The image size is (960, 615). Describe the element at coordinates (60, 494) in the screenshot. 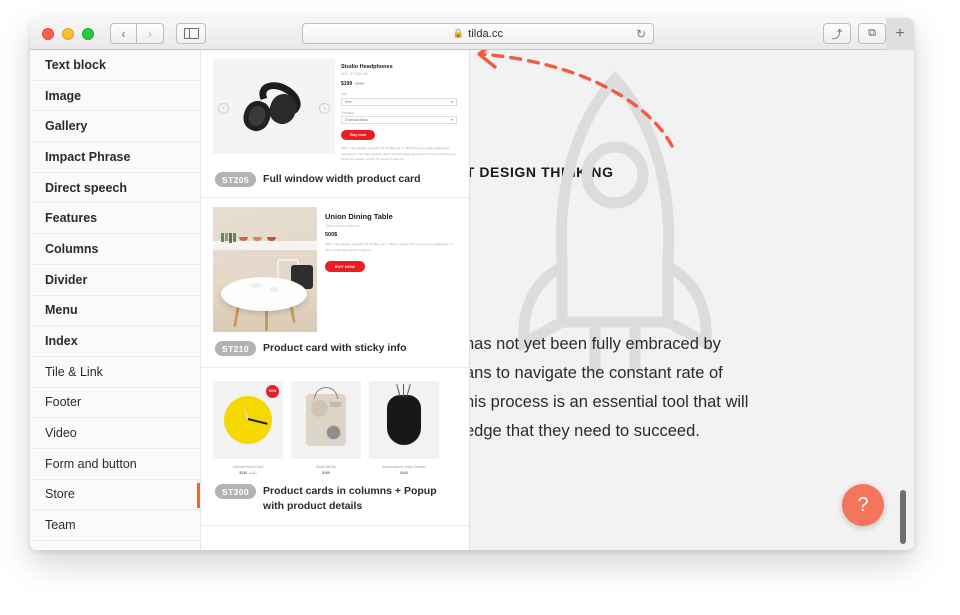

I see `sidebar-item-label: Store` at that location.